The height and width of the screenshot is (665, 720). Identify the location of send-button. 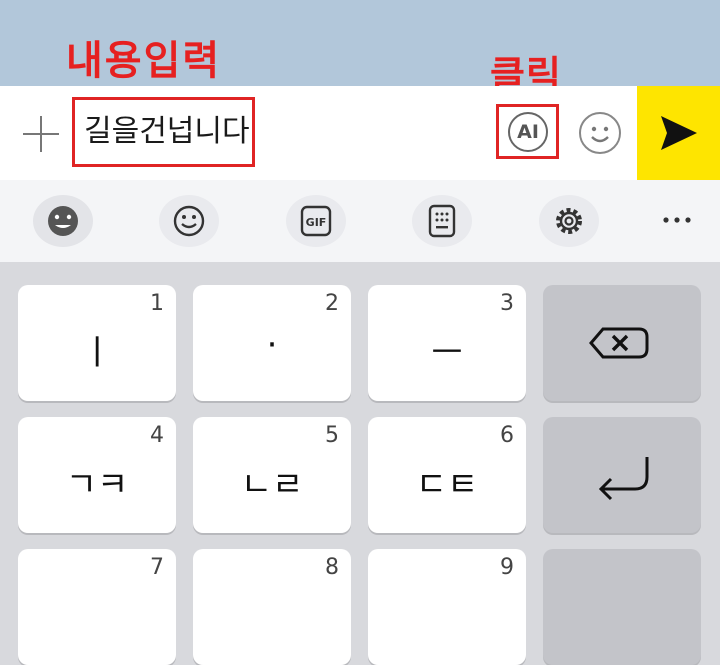
(678, 133).